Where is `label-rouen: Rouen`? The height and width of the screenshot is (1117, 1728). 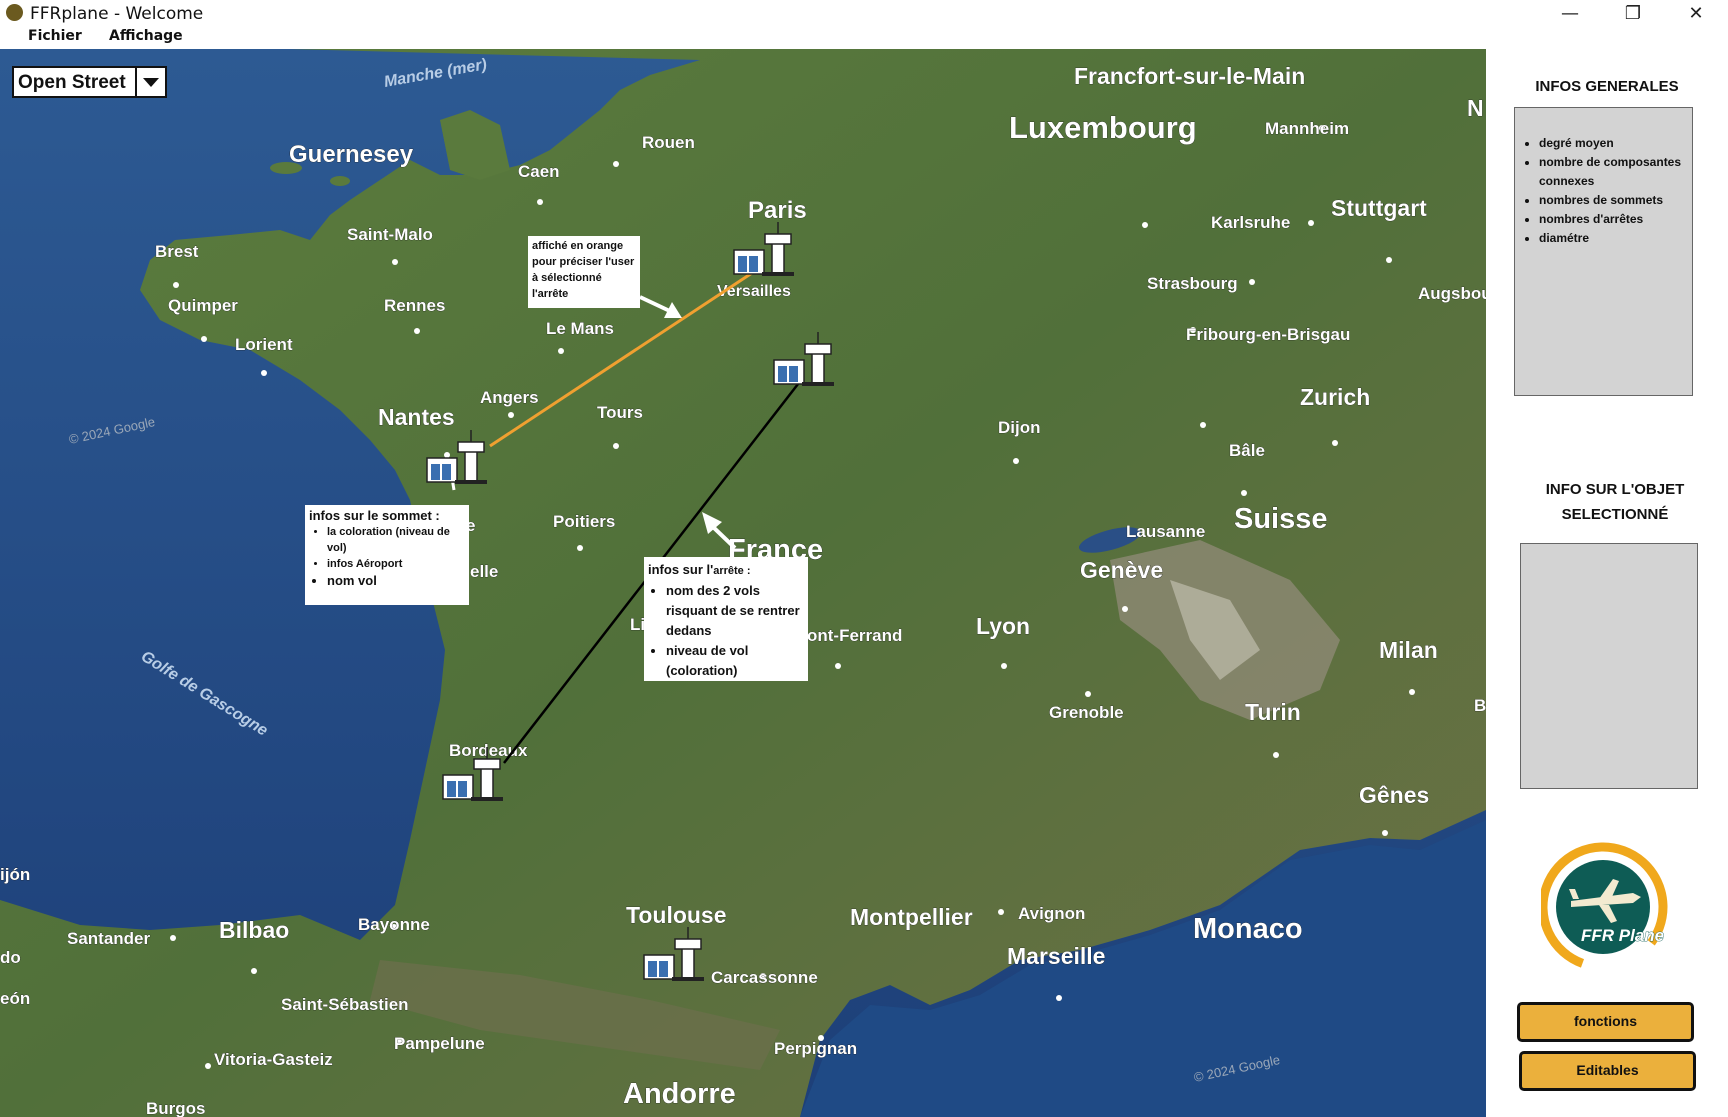 label-rouen: Rouen is located at coordinates (668, 142).